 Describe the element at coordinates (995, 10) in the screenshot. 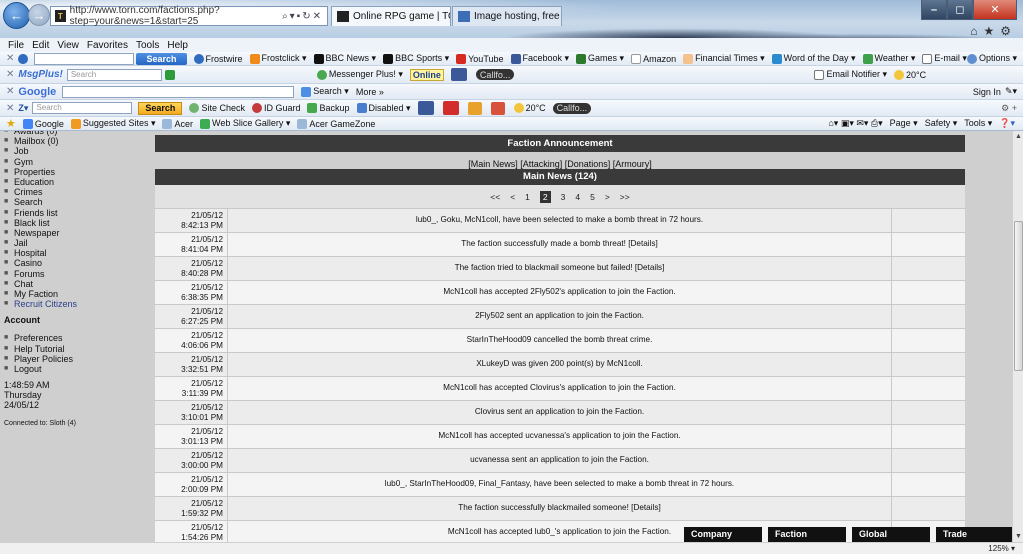

I see `close-window-button: ✕` at that location.